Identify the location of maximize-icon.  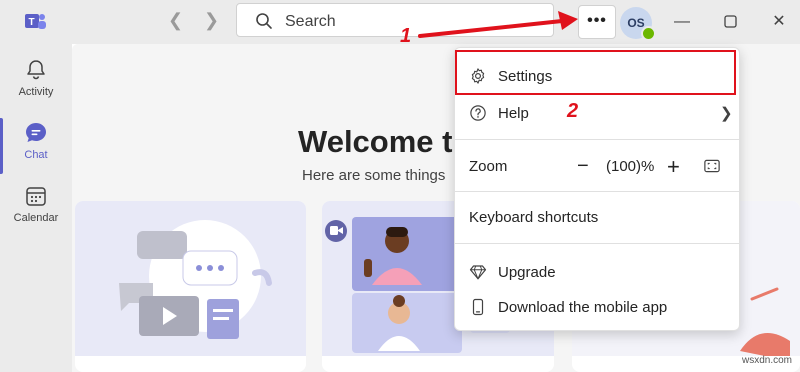
(730, 22).